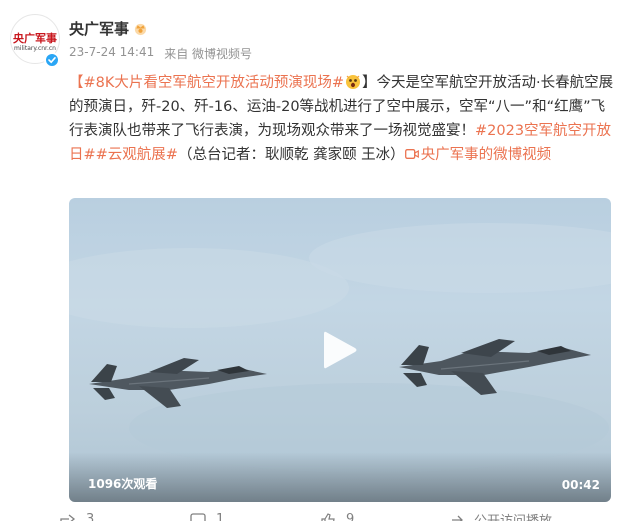 The image size is (632, 521). I want to click on share-count: 3, so click(90, 516).